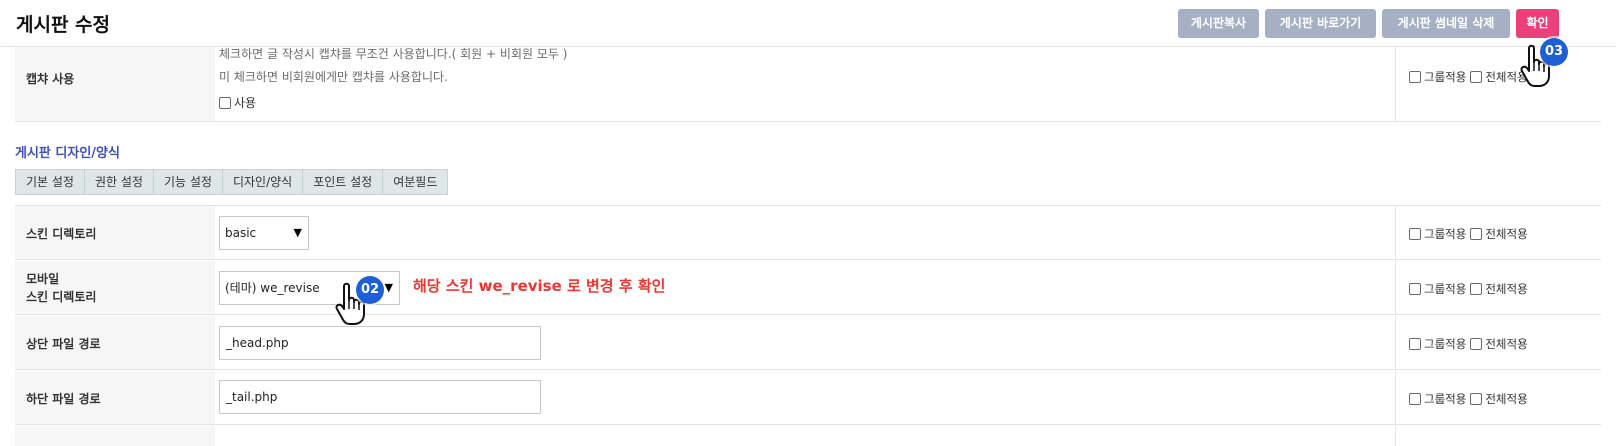 The width and height of the screenshot is (1616, 446). What do you see at coordinates (63, 25) in the screenshot?
I see `page-title: 게시판 수정` at bounding box center [63, 25].